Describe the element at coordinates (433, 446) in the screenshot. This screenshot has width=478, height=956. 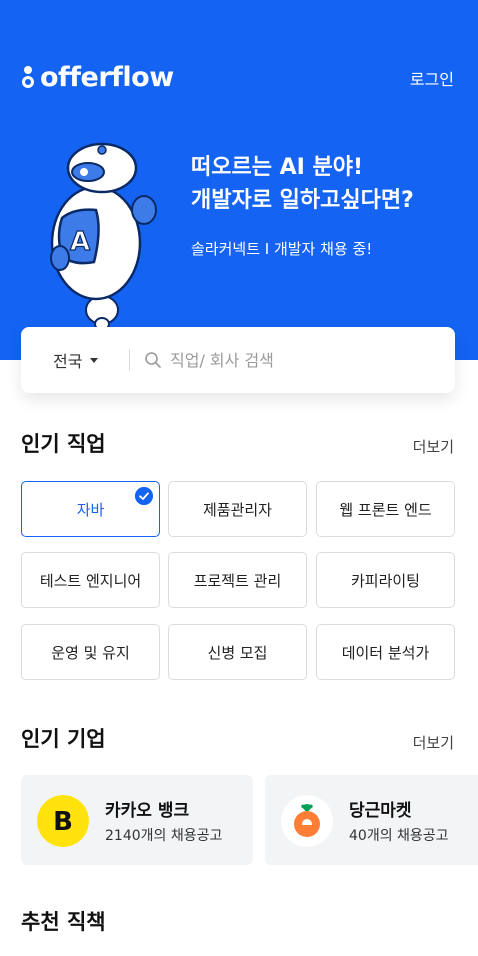
I see `popular-jobs-more-link: 더보기` at that location.